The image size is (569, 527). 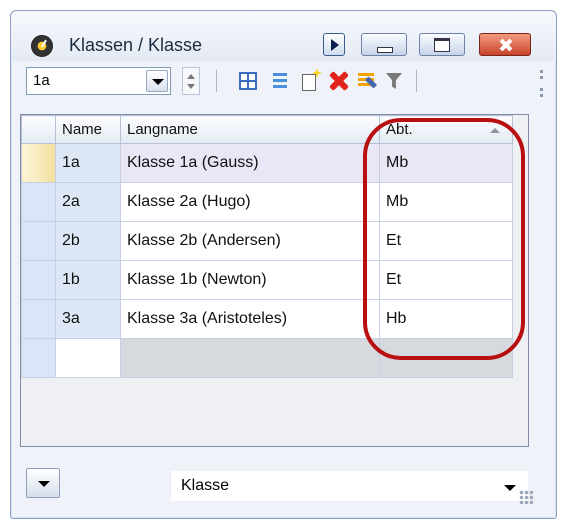 What do you see at coordinates (366, 81) in the screenshot?
I see `edit-icon` at bounding box center [366, 81].